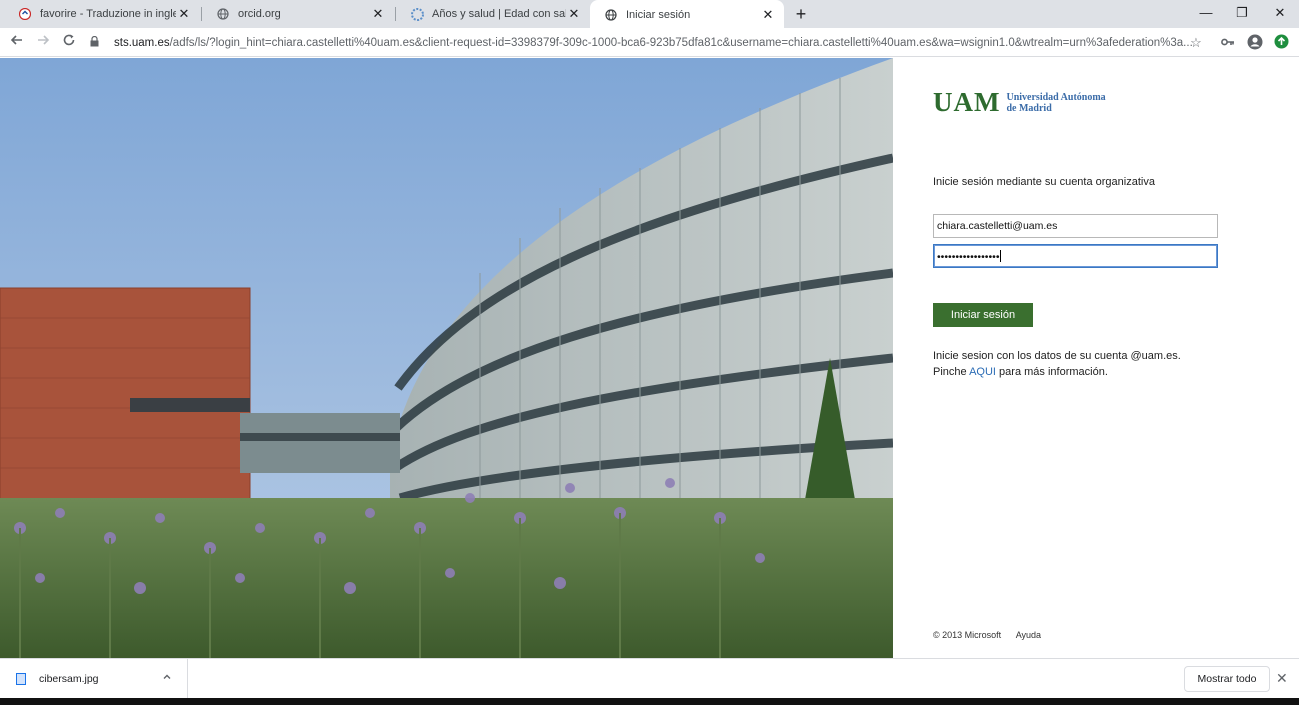  What do you see at coordinates (649, 701) in the screenshot?
I see `os-taskbar` at bounding box center [649, 701].